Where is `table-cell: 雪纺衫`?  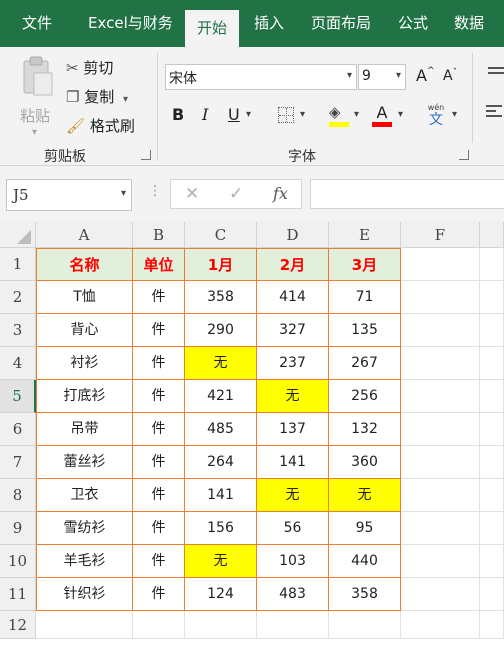
table-cell: 雪纺衫 is located at coordinates (84, 528).